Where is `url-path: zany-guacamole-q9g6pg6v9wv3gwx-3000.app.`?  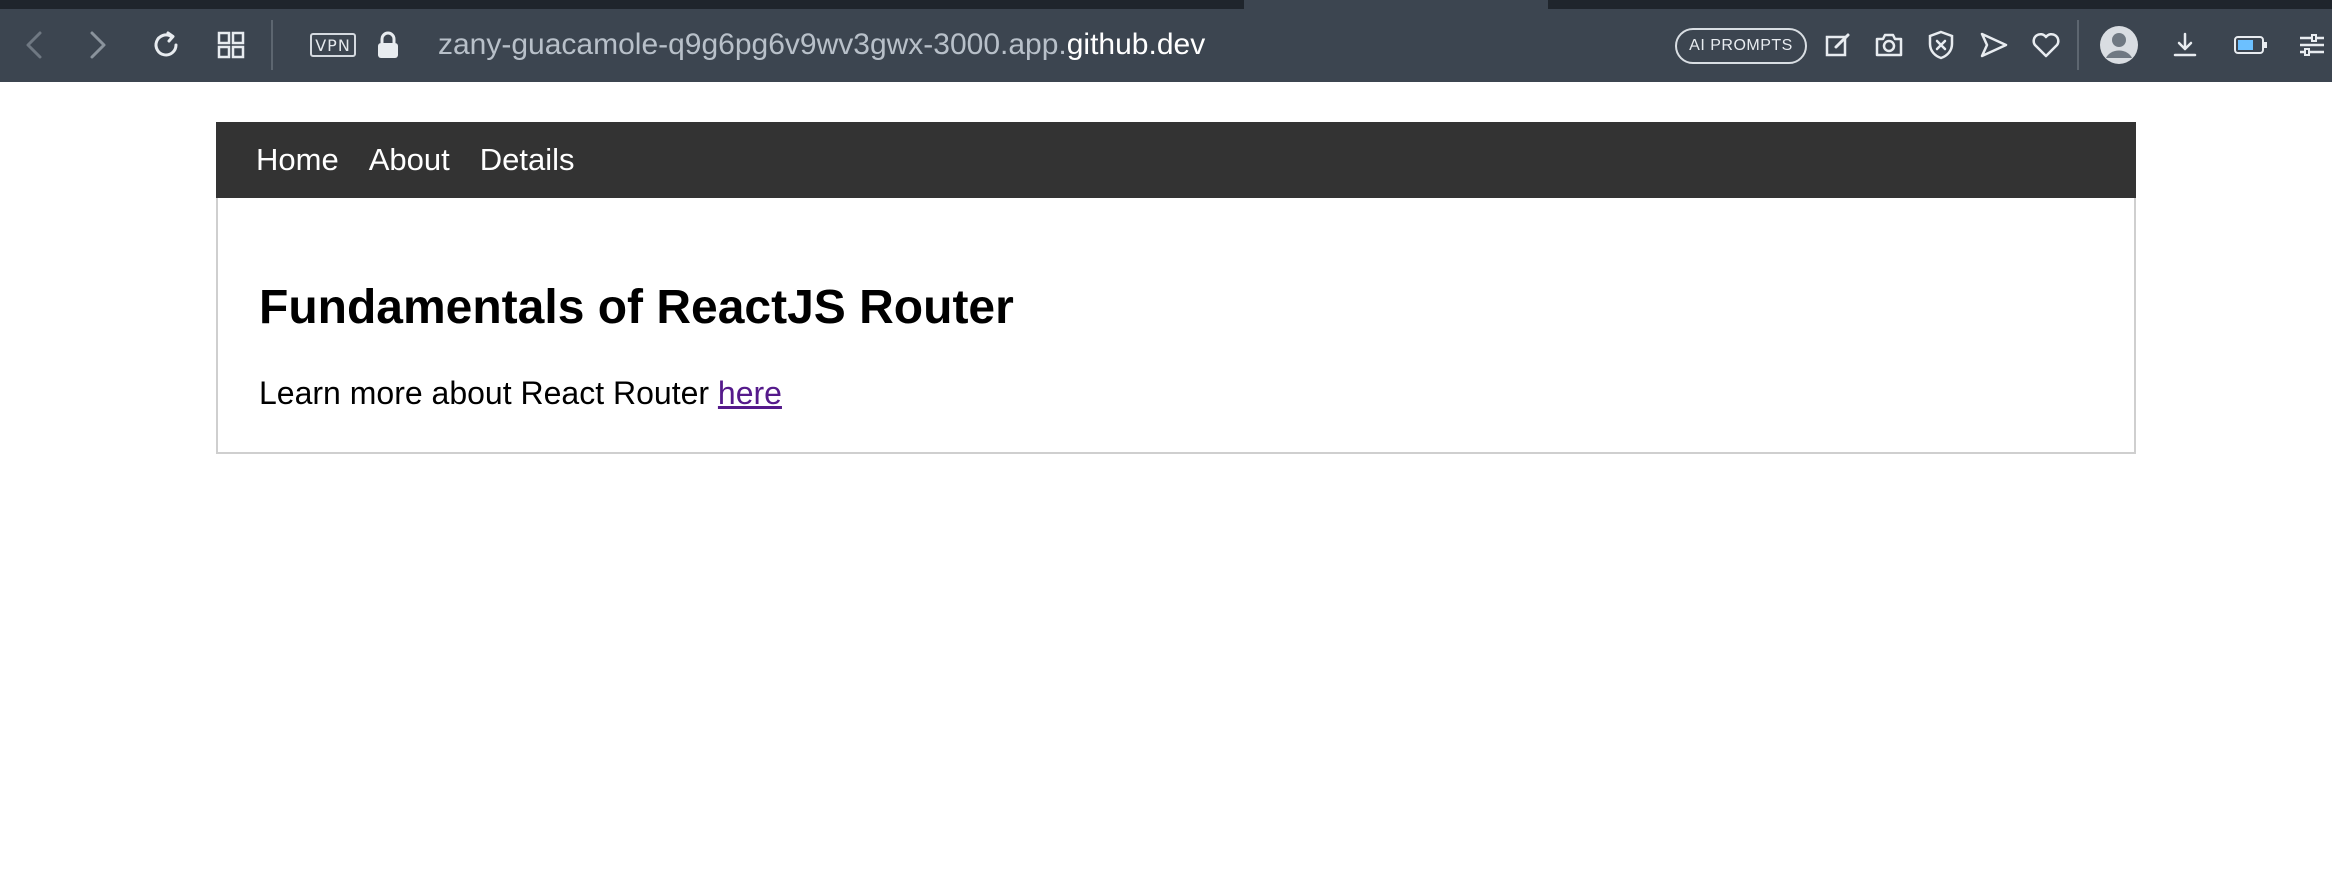
url-path: zany-guacamole-q9g6pg6v9wv3gwx-3000.app. is located at coordinates (752, 44).